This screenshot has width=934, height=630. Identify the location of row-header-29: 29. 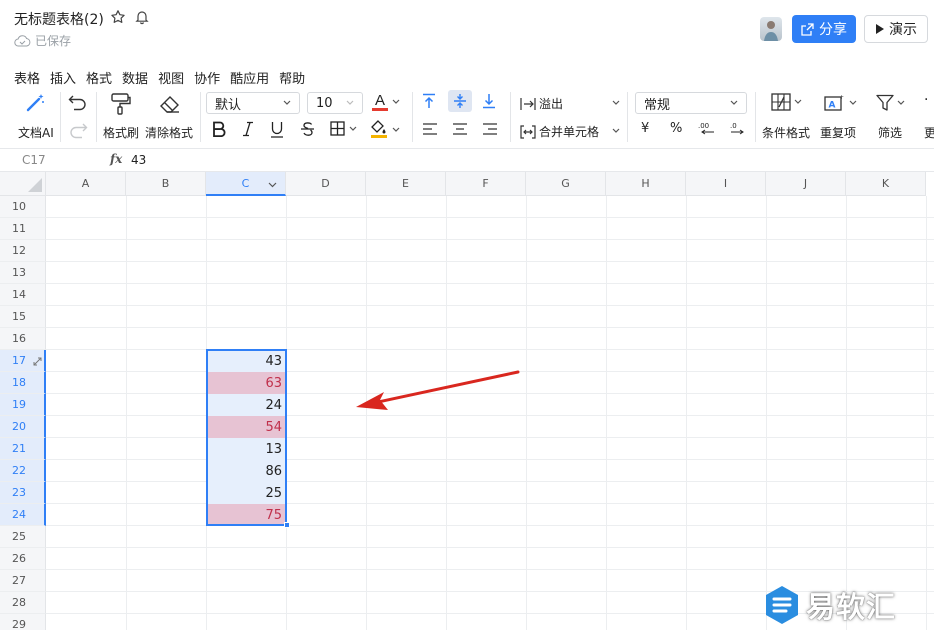
(23, 622).